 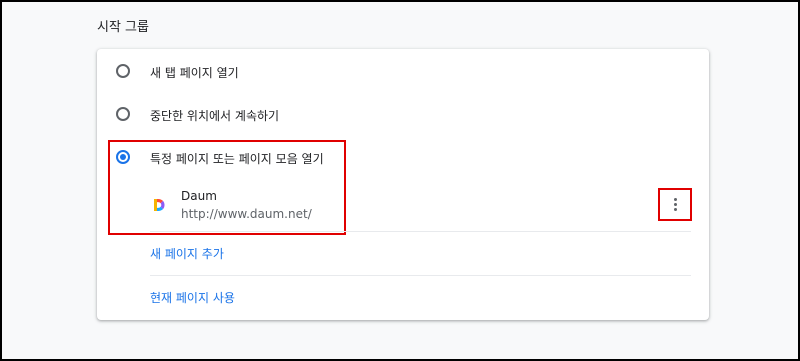 I want to click on more-vert-icon, so click(x=675, y=204).